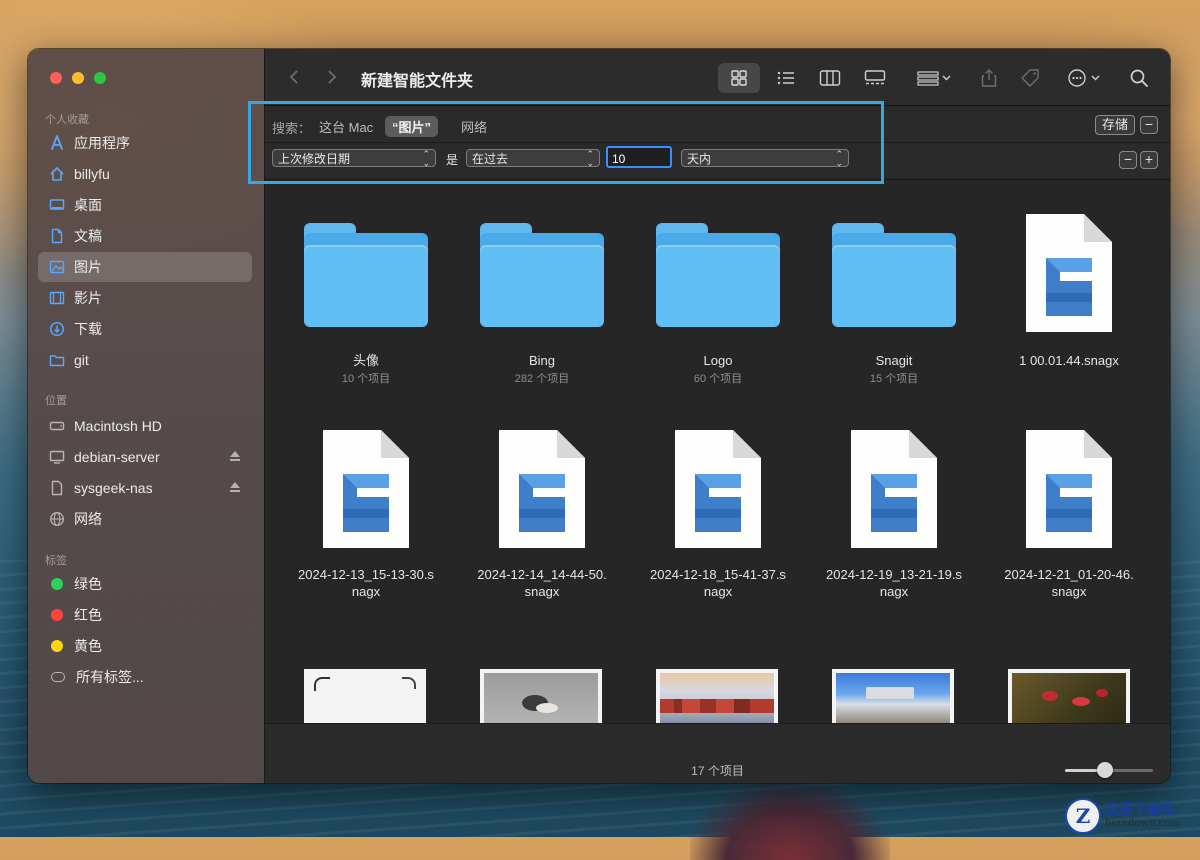  Describe the element at coordinates (145, 519) in the screenshot. I see `sidebar-item-network: 网络` at that location.